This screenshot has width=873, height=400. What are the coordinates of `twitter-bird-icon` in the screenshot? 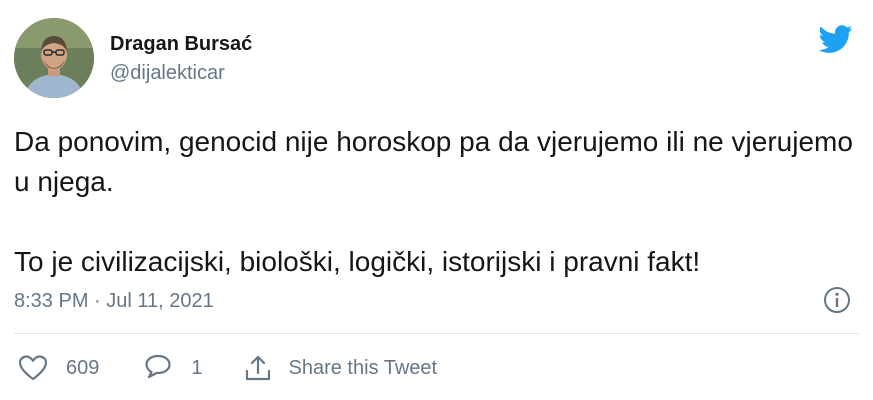 It's located at (835, 39).